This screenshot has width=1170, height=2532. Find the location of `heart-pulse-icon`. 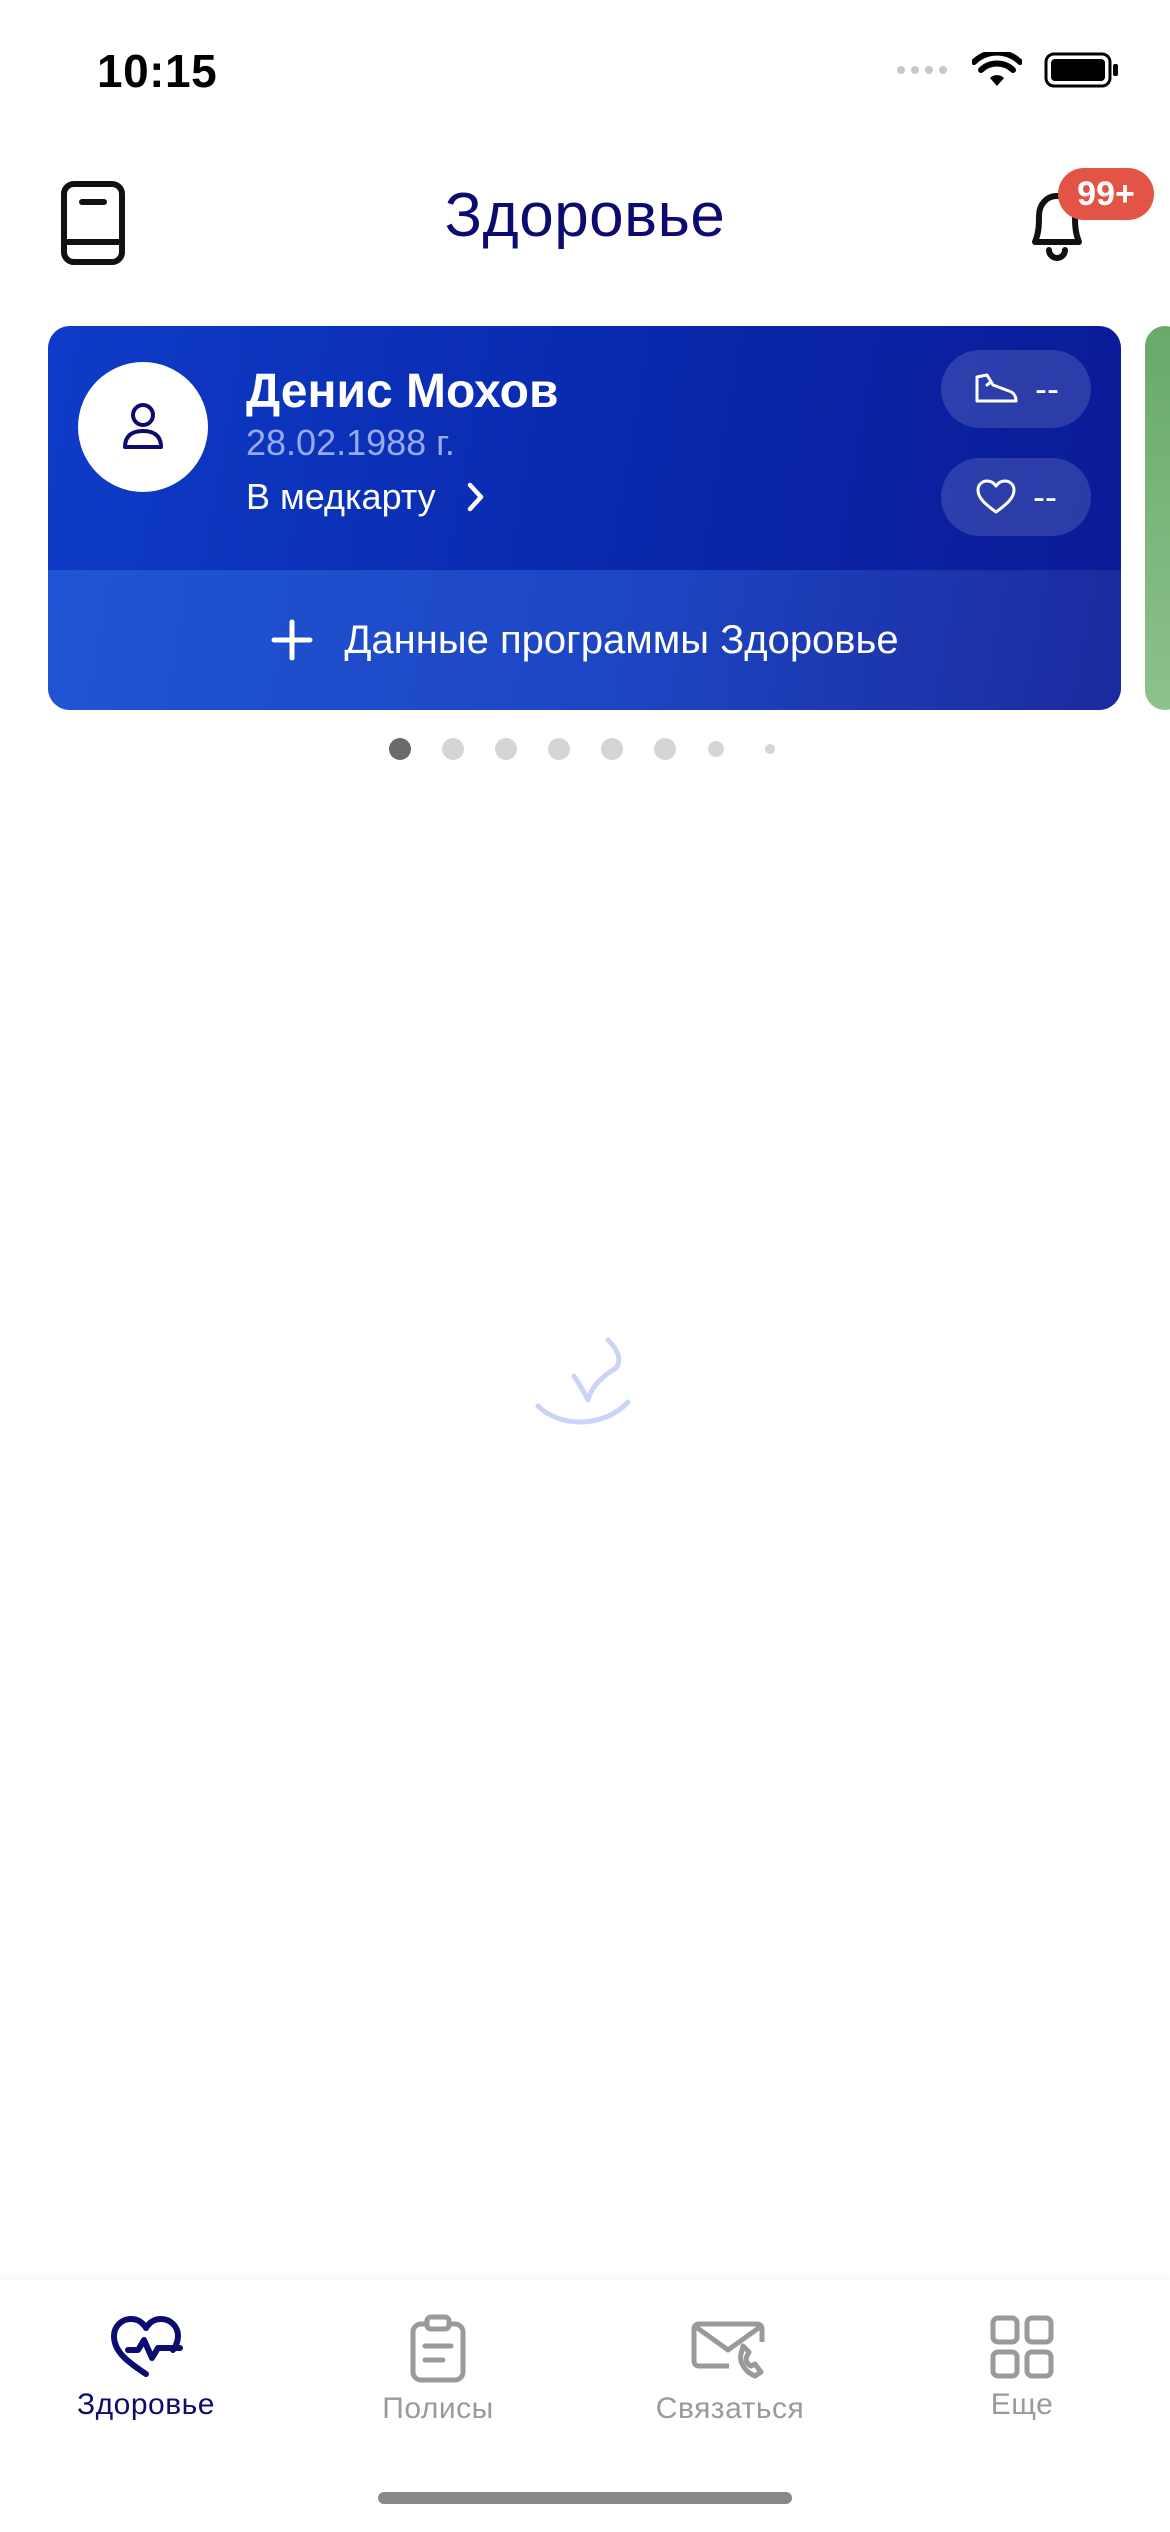

heart-pulse-icon is located at coordinates (147, 2346).